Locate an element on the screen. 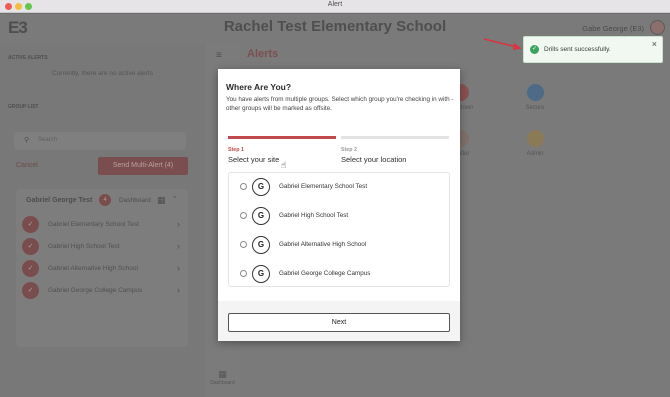 The width and height of the screenshot is (670, 397). group-item: ✓ Gabriel Alternative High School › is located at coordinates (102, 268).